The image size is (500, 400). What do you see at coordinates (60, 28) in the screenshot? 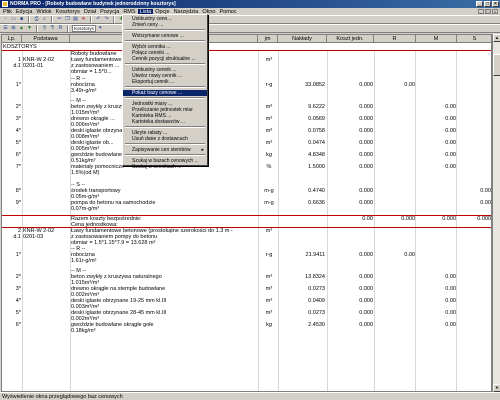
I see `insert-rms-icon: R` at bounding box center [60, 28].